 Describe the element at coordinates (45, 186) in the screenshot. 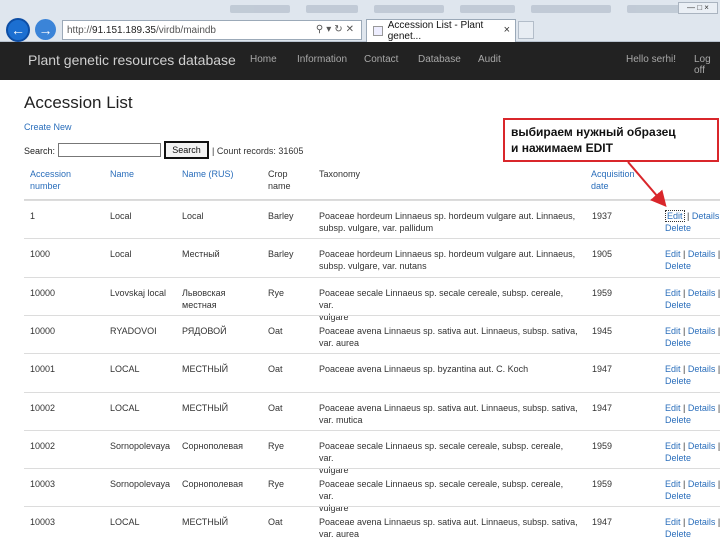

I see `header-accession-number-line2: number` at that location.